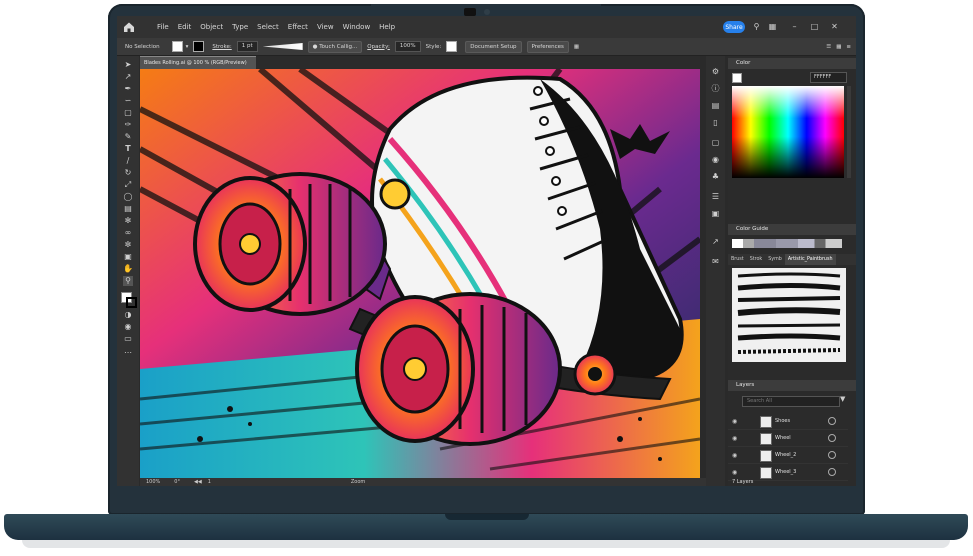  What do you see at coordinates (128, 245) in the screenshot?
I see `symbol-sprayer-tool-icon: ✼` at bounding box center [128, 245].